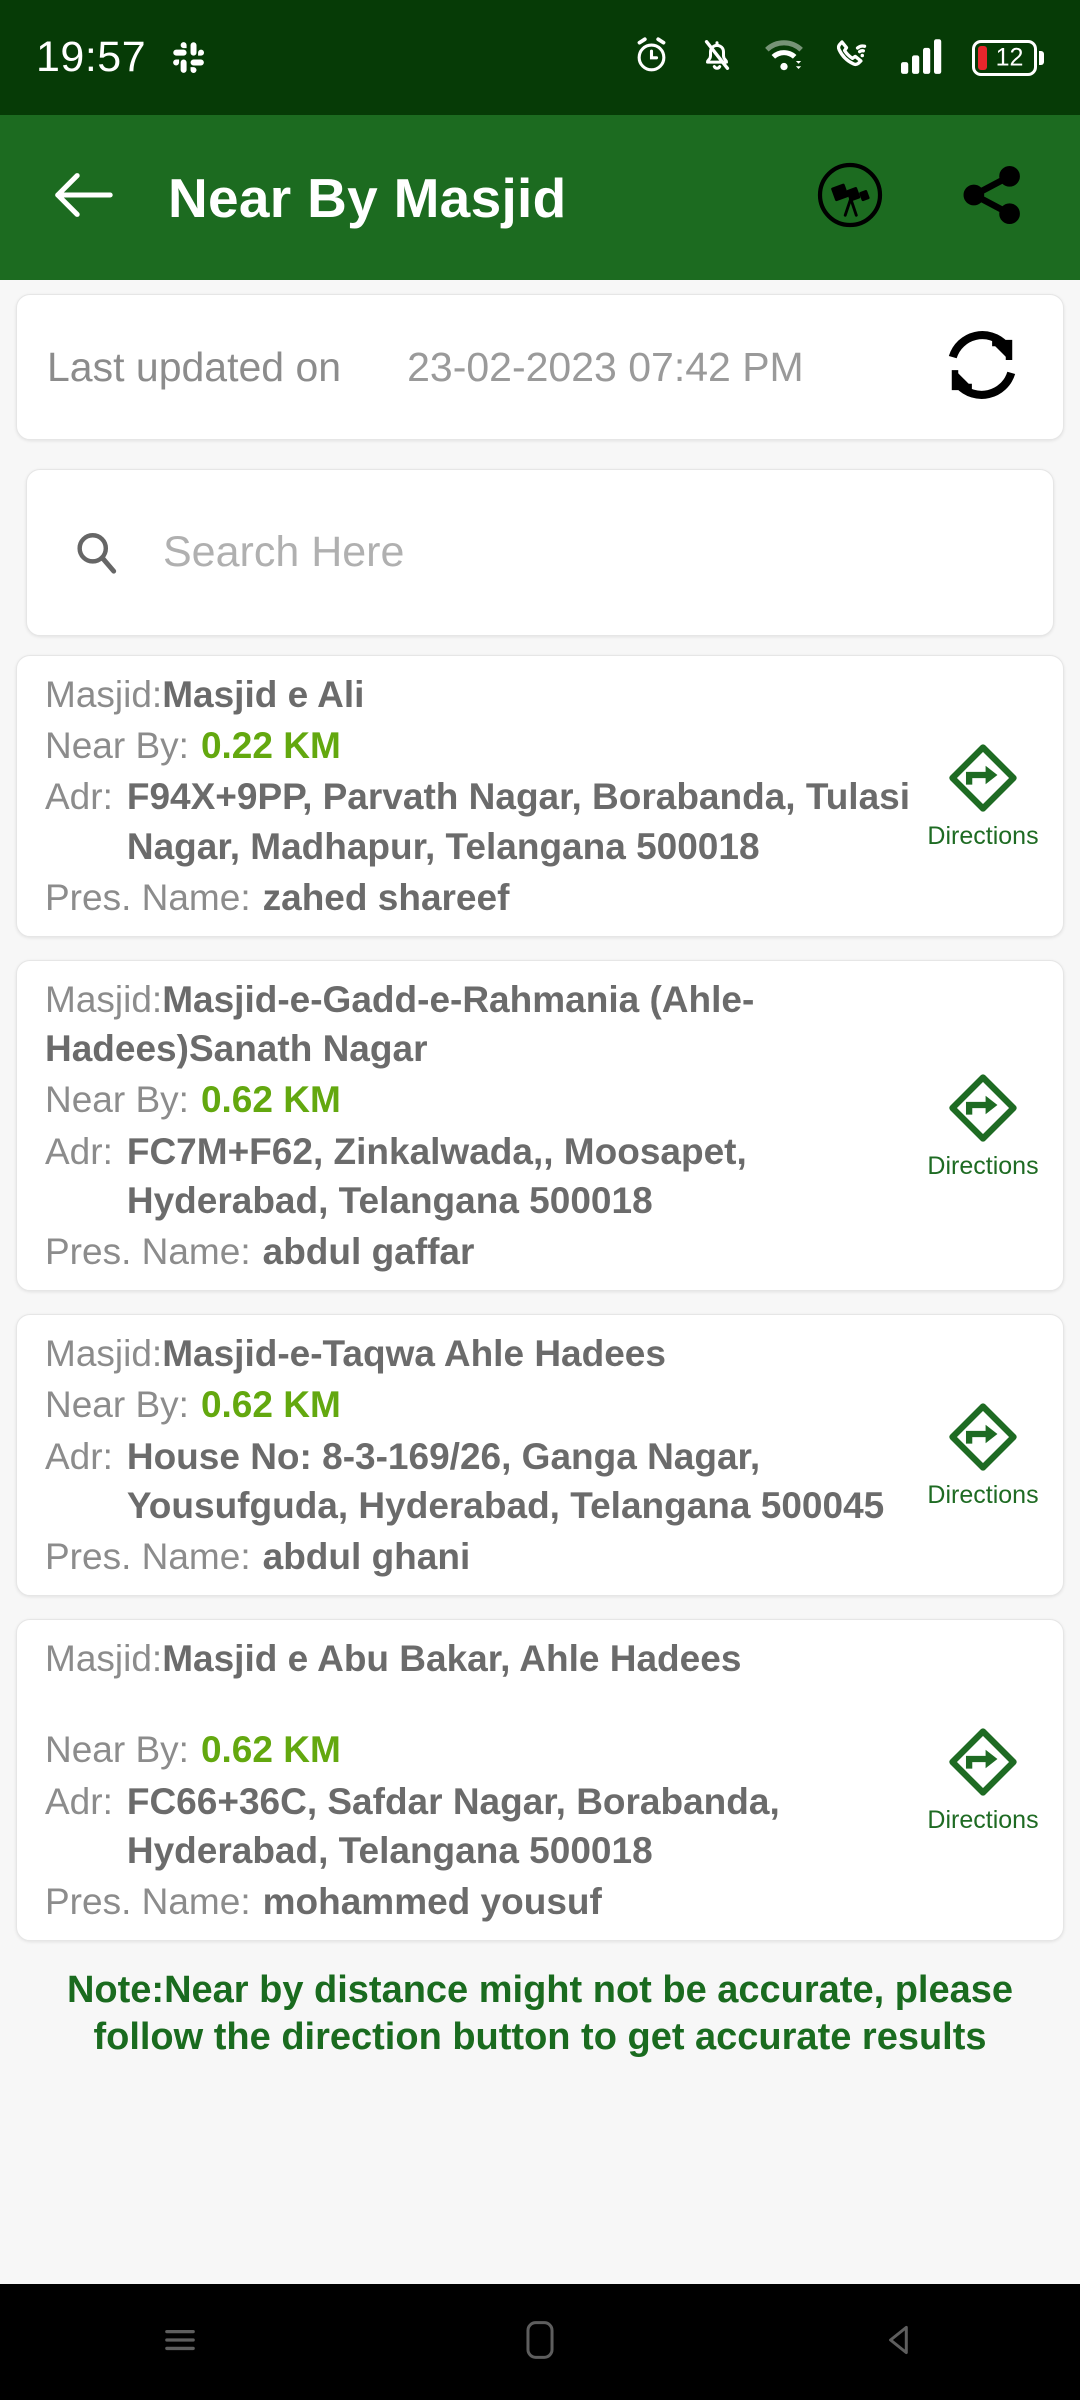  Describe the element at coordinates (263, 694) in the screenshot. I see `masjid-name: Masjid e Ali` at that location.